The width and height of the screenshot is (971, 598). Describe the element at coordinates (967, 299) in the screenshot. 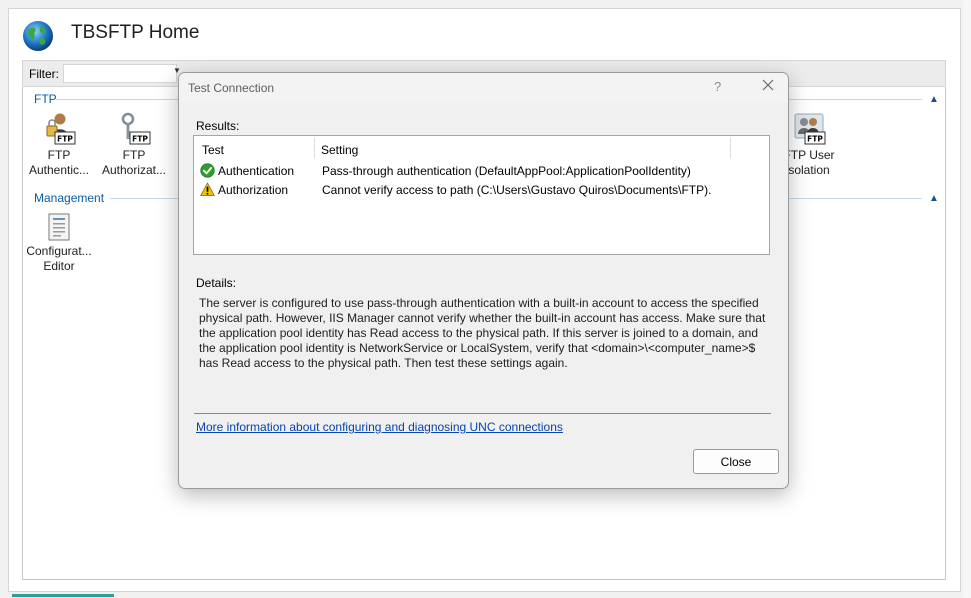

I see `window-edge` at that location.